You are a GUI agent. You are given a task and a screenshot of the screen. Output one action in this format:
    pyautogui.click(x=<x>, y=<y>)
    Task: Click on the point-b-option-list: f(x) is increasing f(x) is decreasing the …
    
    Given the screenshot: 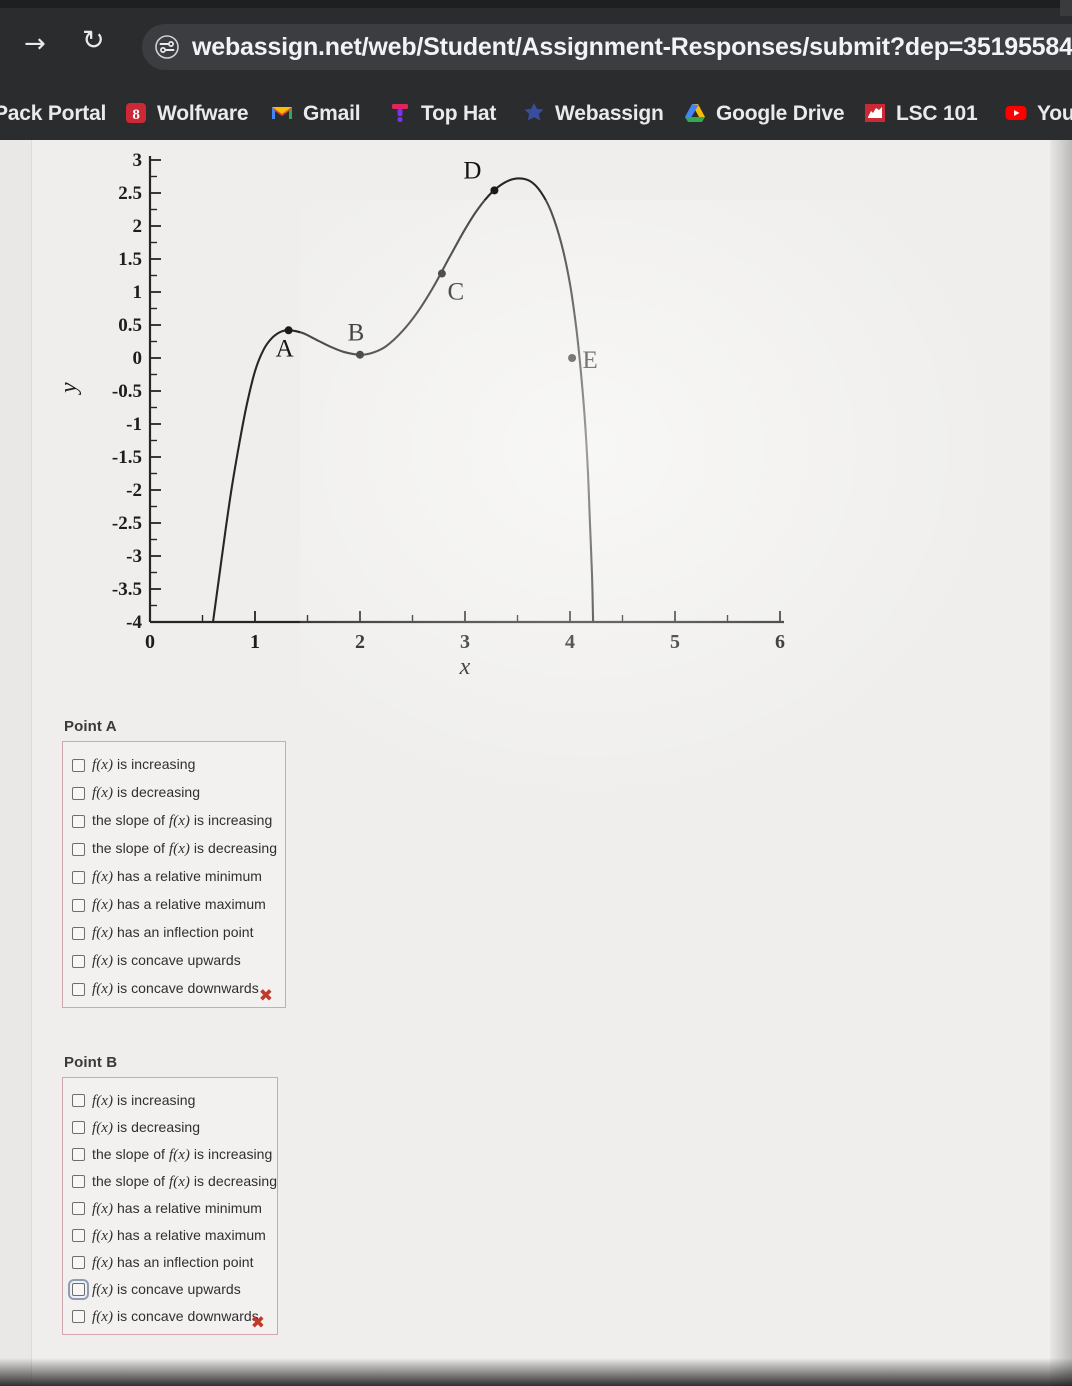 What is the action you would take?
    pyautogui.click(x=172, y=1208)
    